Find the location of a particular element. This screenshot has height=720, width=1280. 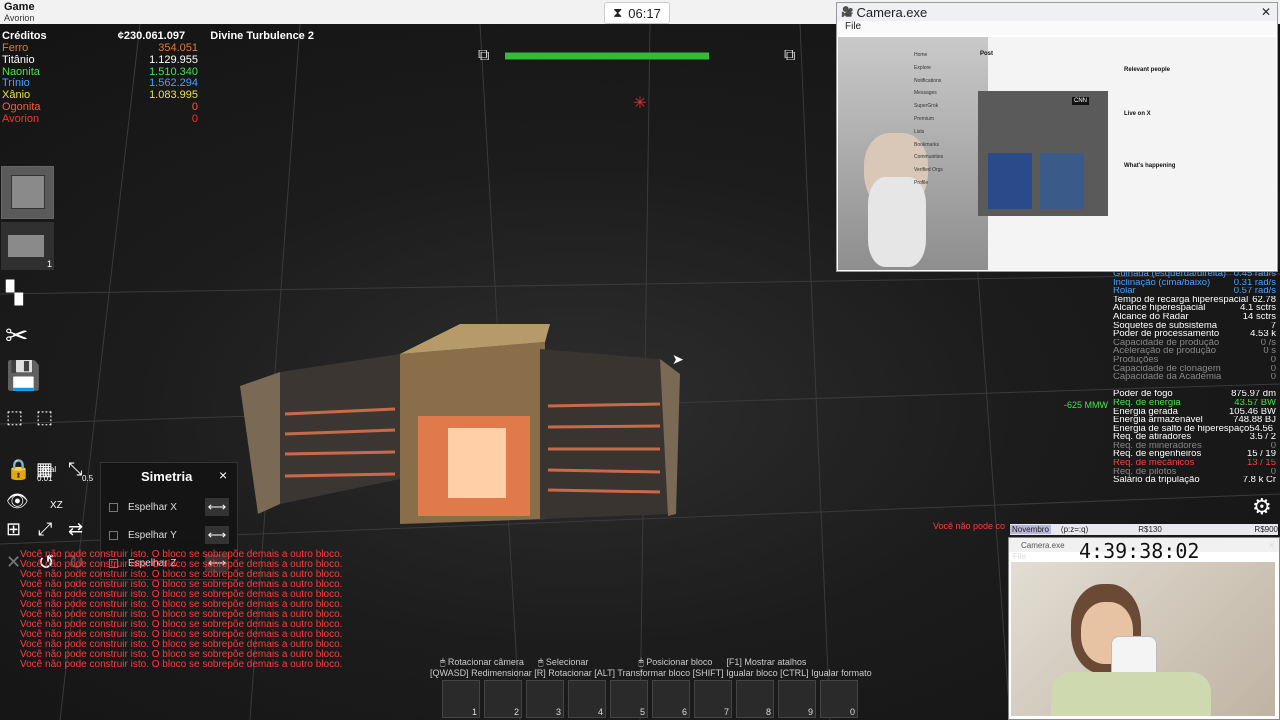

hotbar-slot: 7 is located at coordinates (713, 699).